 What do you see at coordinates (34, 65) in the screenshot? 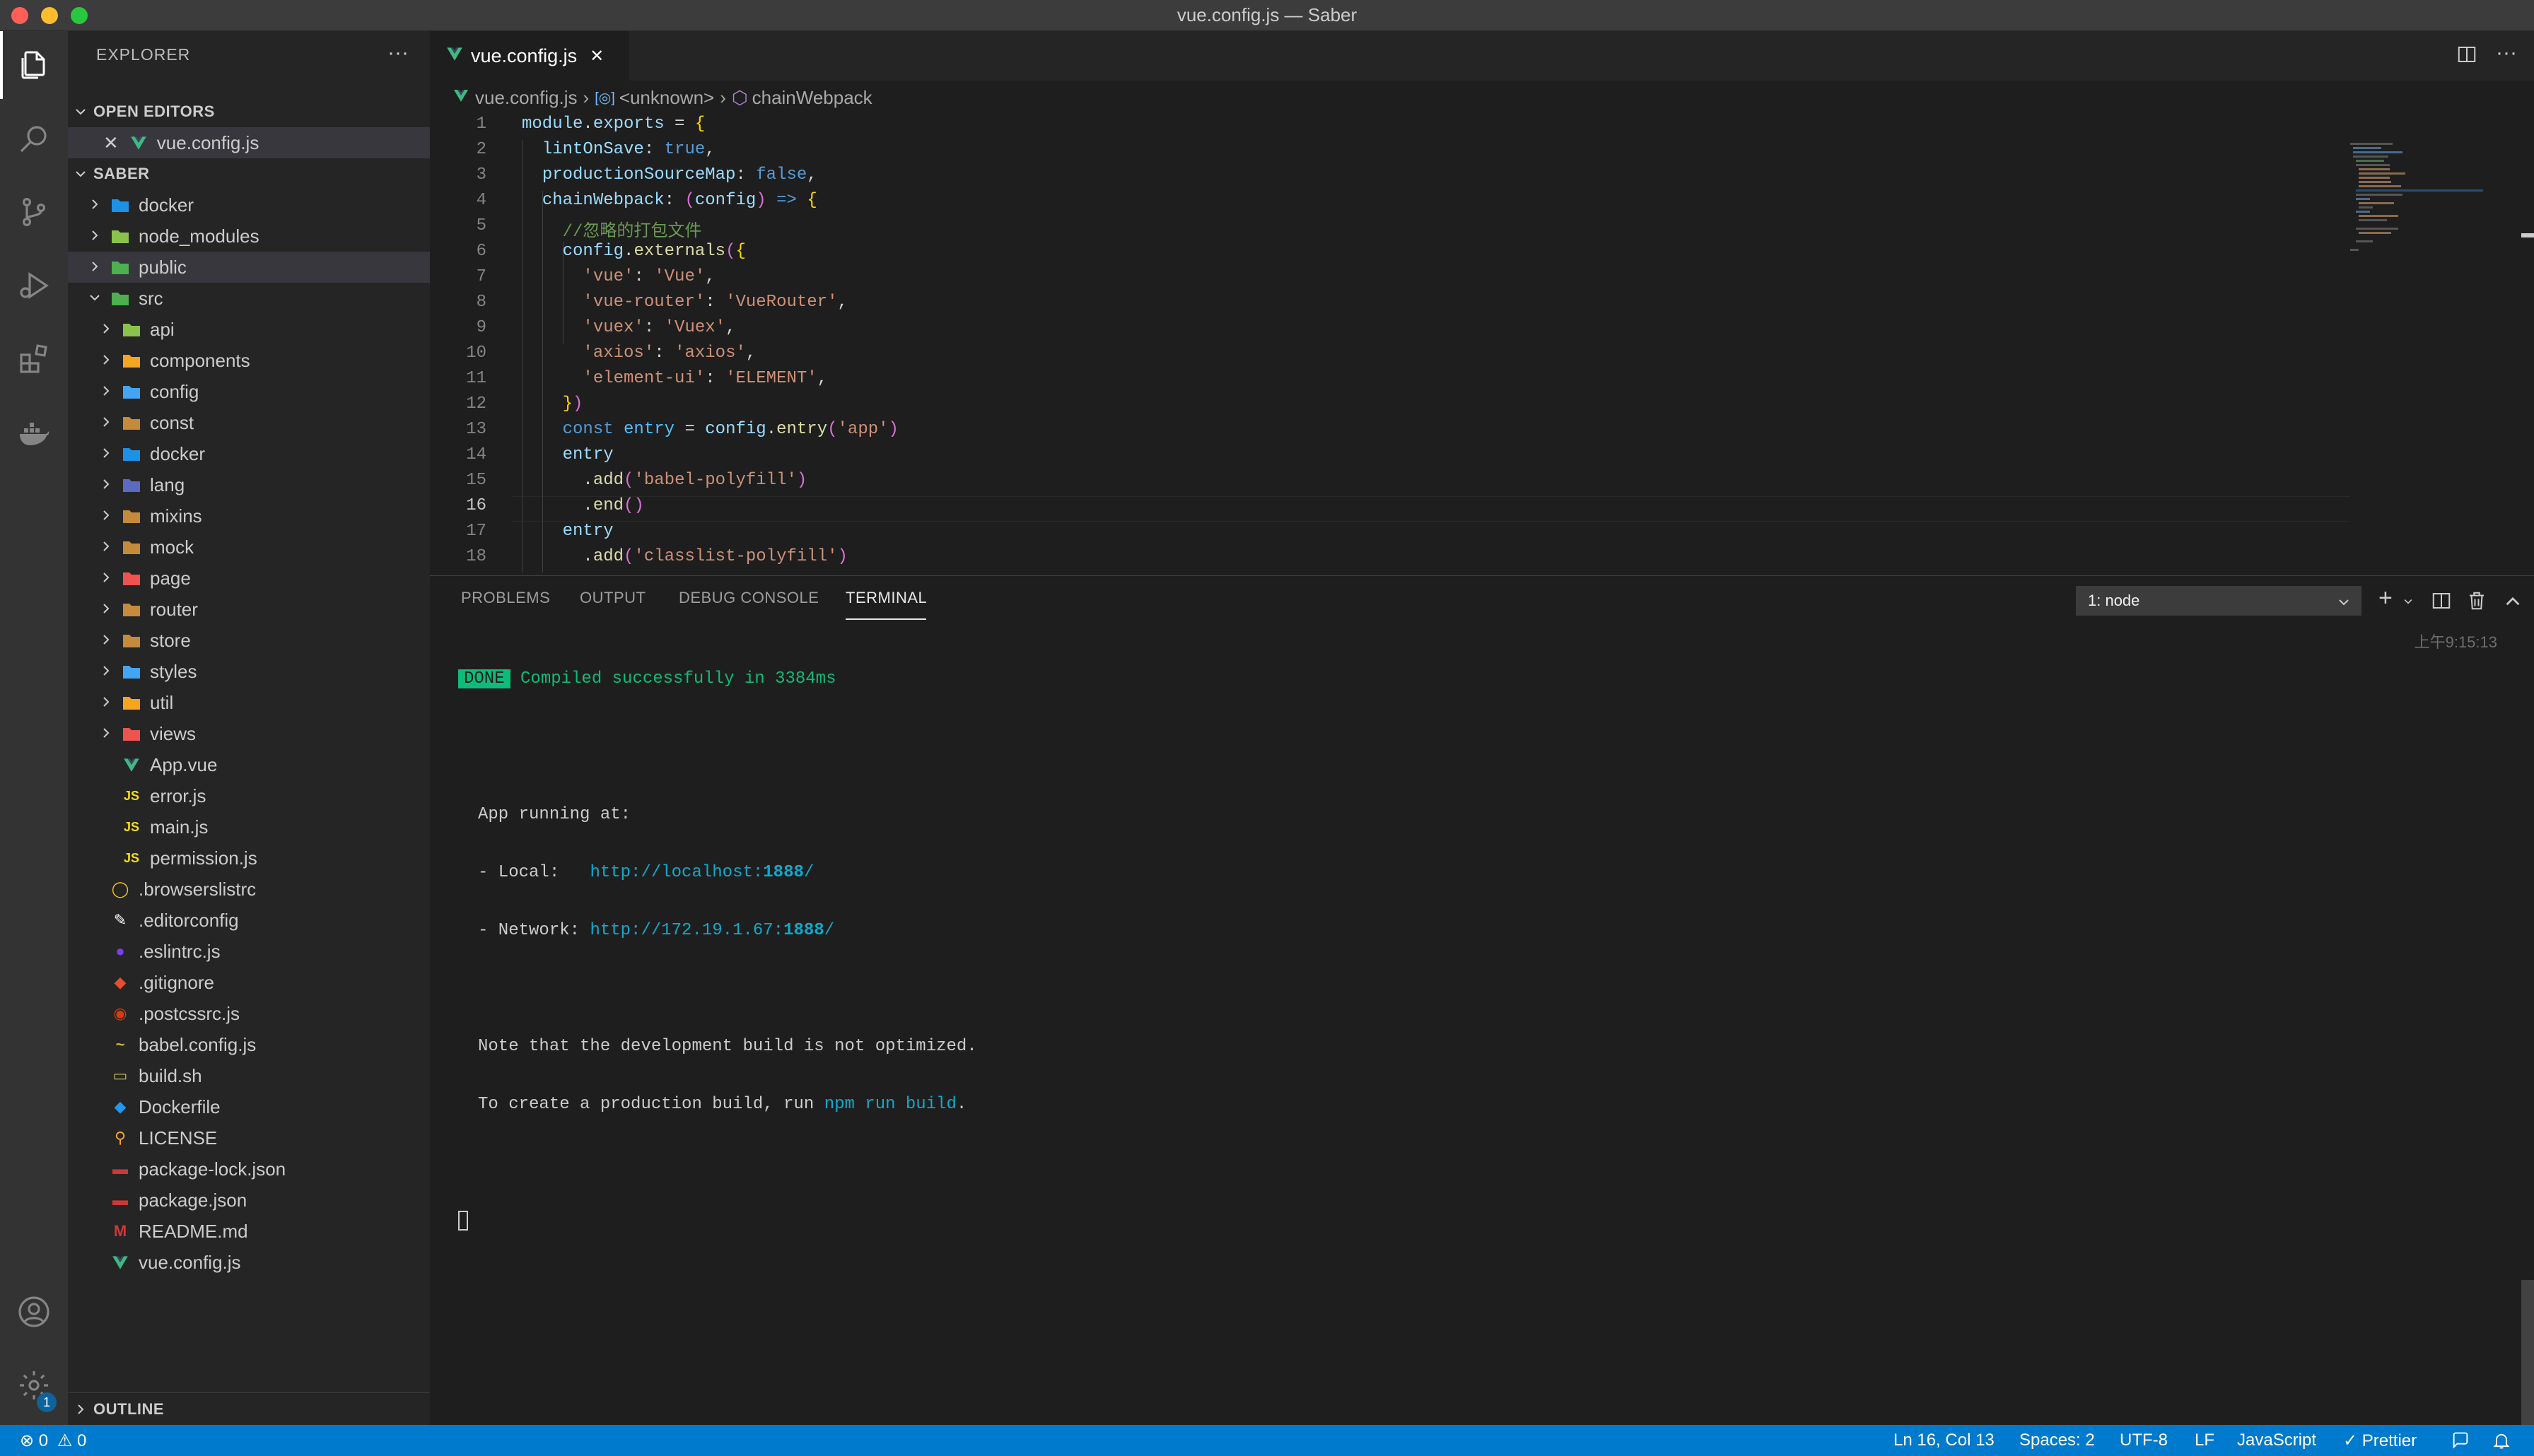
I see `explorer-icon` at bounding box center [34, 65].